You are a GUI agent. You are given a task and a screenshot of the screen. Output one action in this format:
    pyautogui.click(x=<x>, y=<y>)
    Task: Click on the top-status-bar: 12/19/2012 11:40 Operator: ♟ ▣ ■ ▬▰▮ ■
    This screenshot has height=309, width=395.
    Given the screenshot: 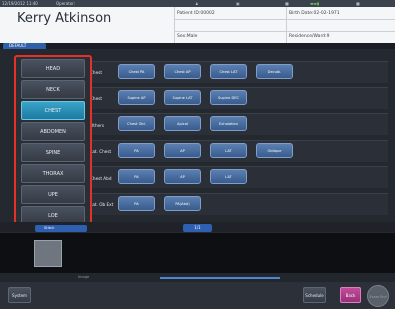 What is the action you would take?
    pyautogui.click(x=197, y=3)
    